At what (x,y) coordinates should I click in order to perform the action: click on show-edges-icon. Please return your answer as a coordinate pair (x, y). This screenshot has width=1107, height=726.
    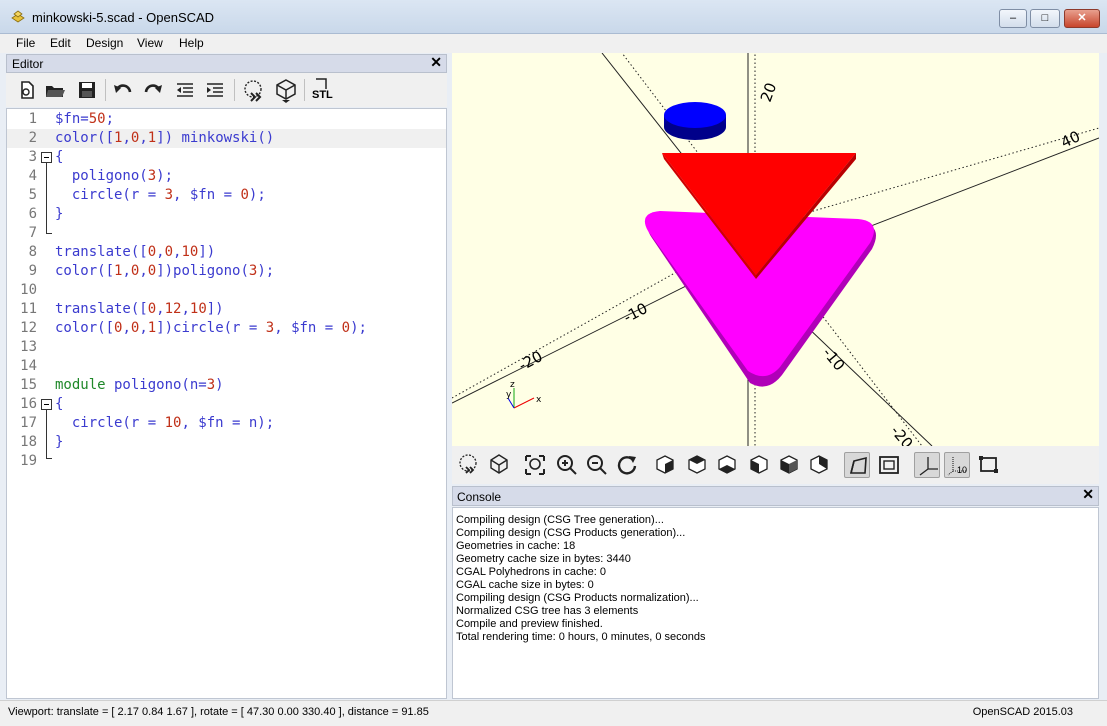
    Looking at the image, I should click on (989, 465).